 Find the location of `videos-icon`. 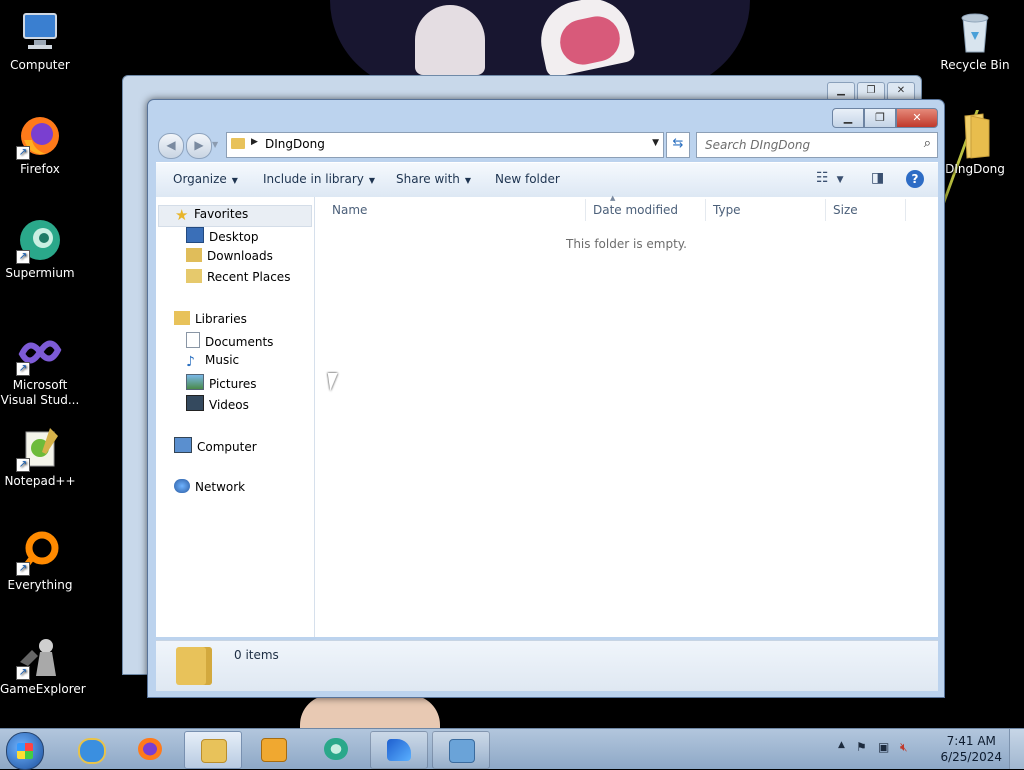

videos-icon is located at coordinates (195, 403).